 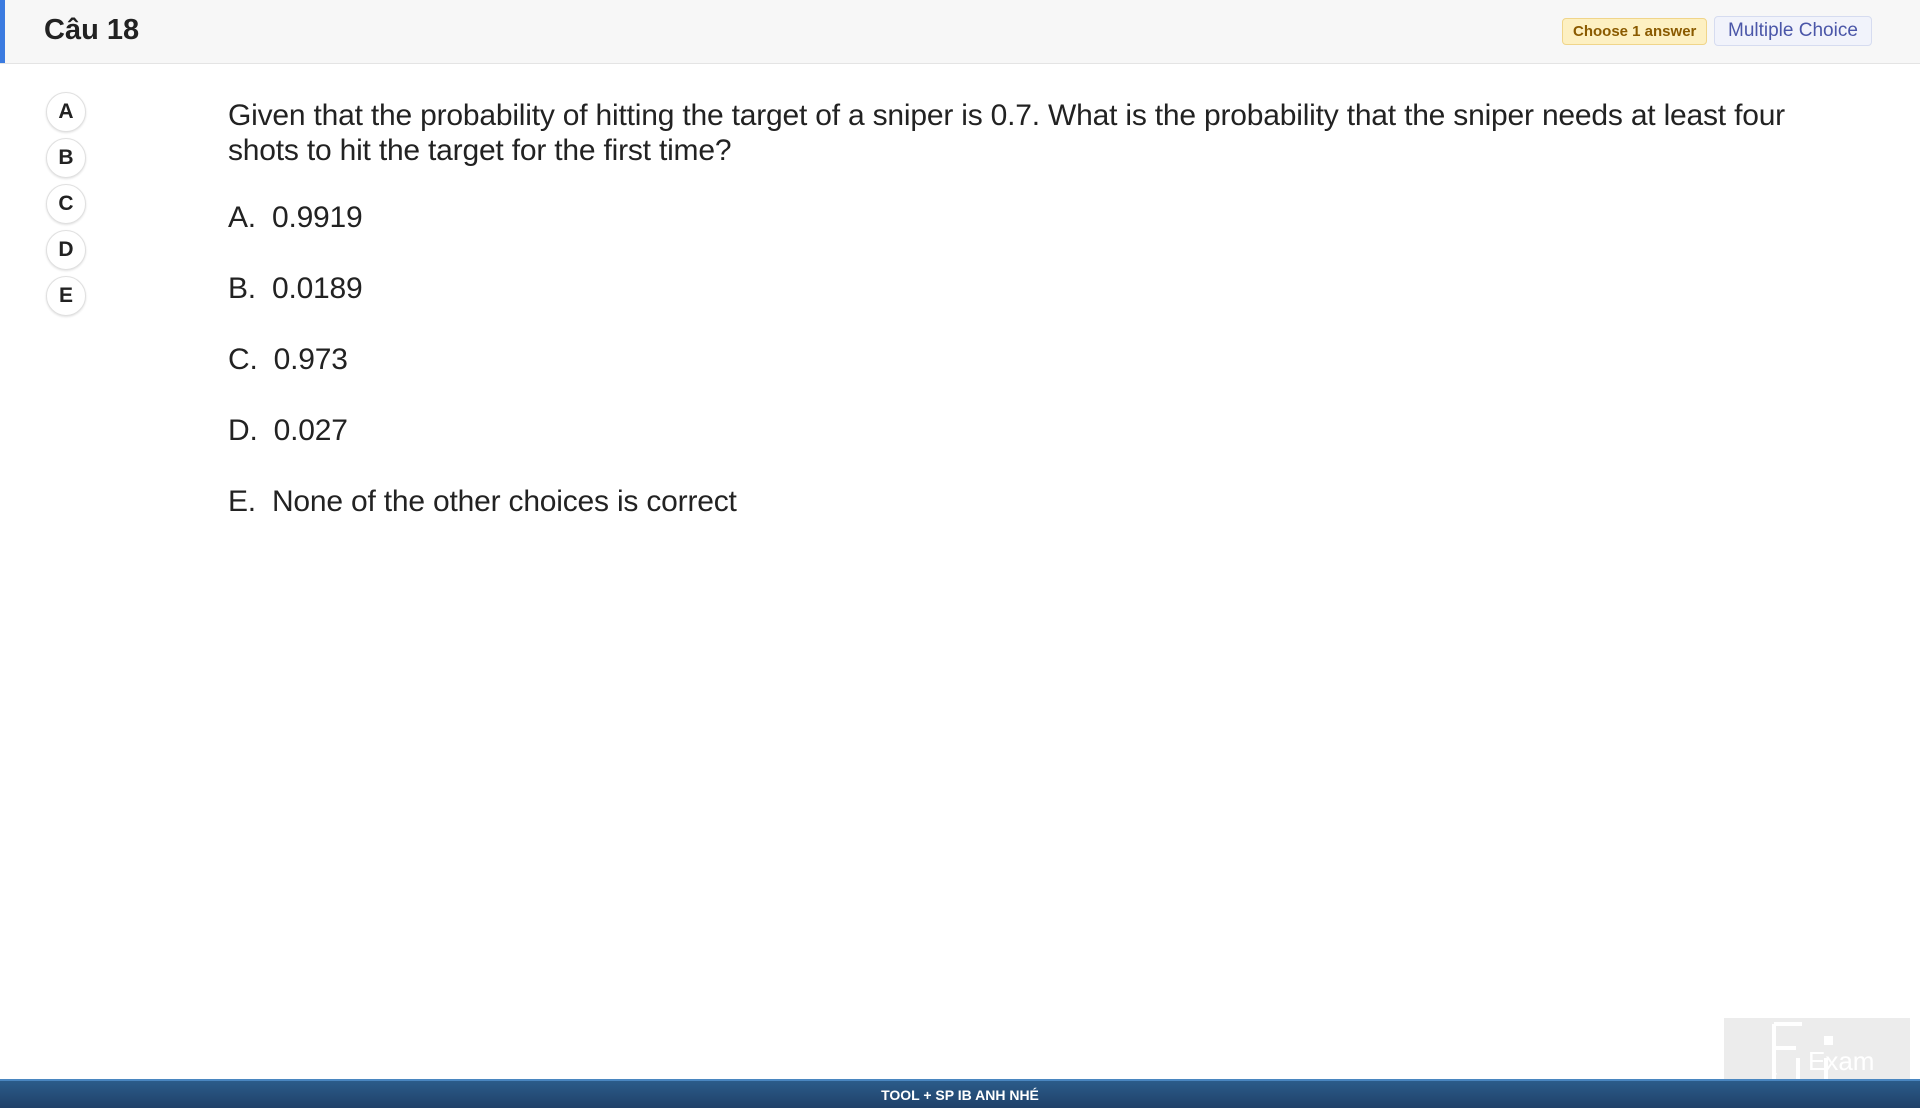 I want to click on option-letter: D., so click(x=243, y=430).